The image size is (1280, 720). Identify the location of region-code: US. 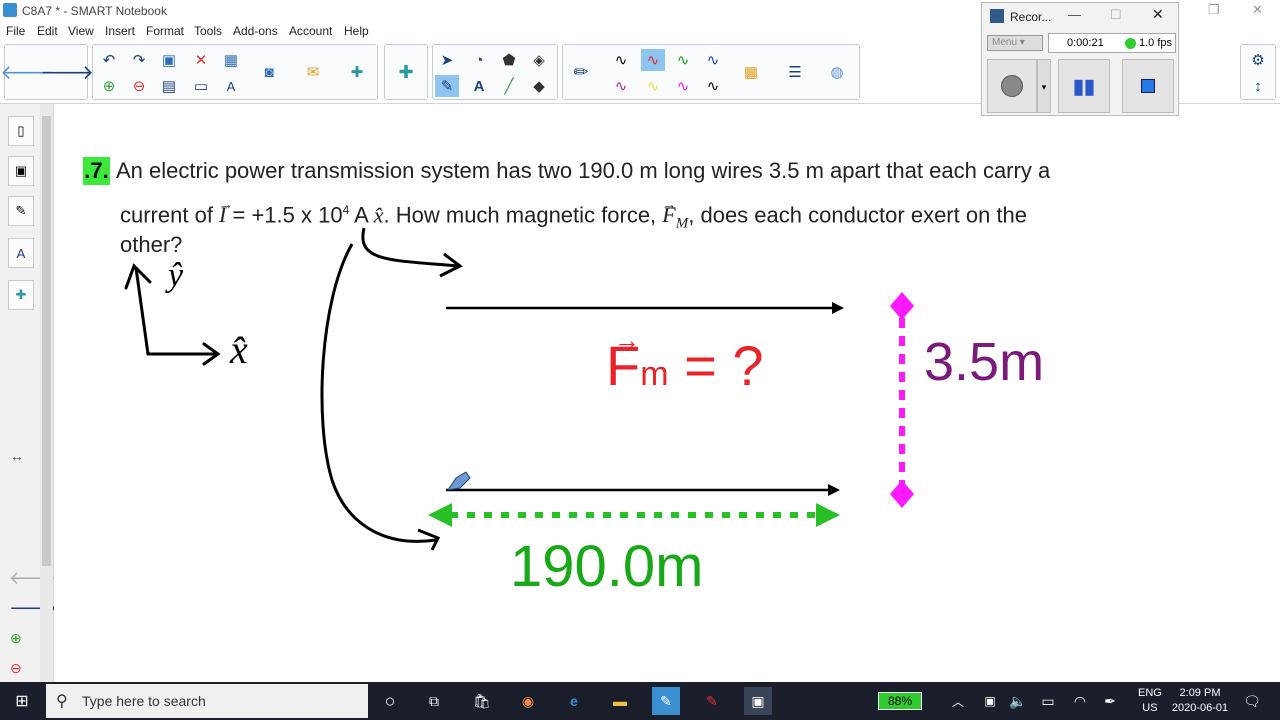
(1150, 708).